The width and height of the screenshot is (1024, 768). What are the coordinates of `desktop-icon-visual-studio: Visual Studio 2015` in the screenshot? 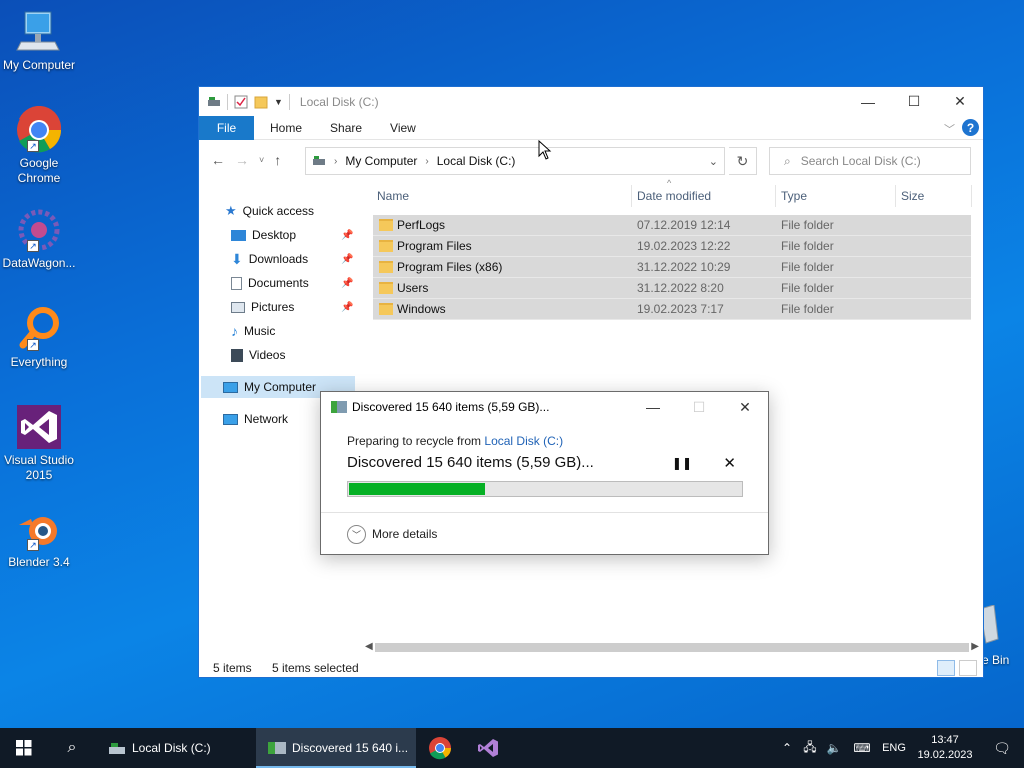 It's located at (39, 443).